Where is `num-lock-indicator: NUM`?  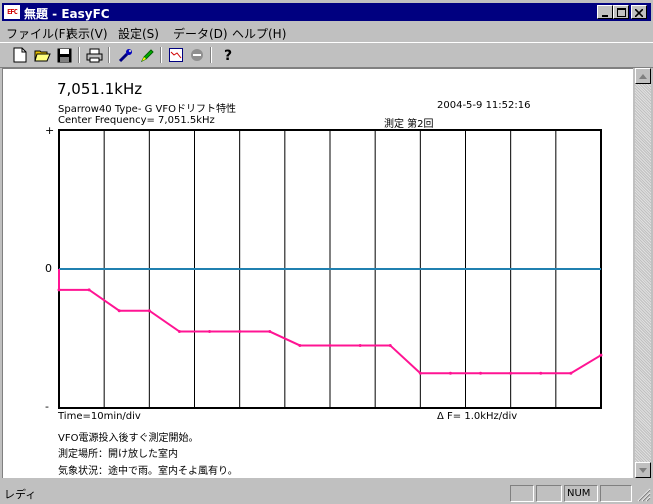
num-lock-indicator: NUM is located at coordinates (581, 493).